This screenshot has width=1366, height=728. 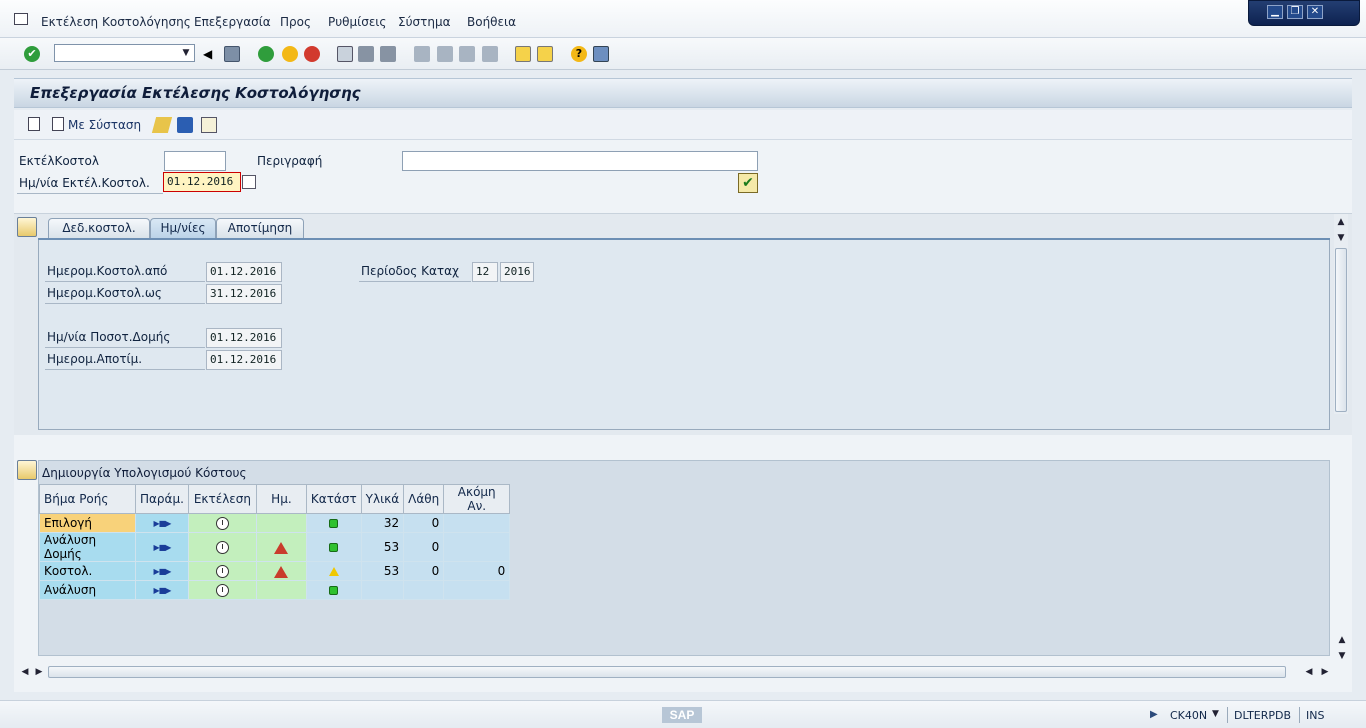 What do you see at coordinates (21, 19) in the screenshot?
I see `system-menu-icon` at bounding box center [21, 19].